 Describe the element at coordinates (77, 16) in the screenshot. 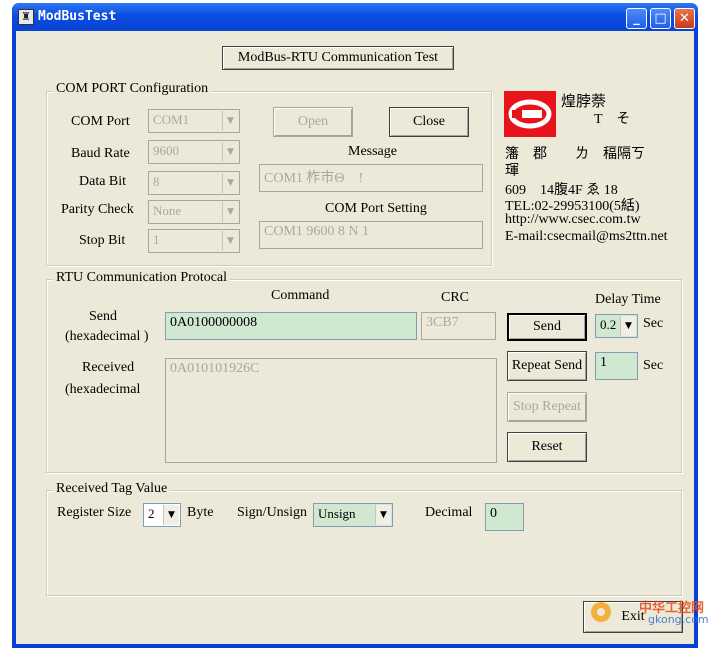

I see `window-title: ModBusTest` at that location.